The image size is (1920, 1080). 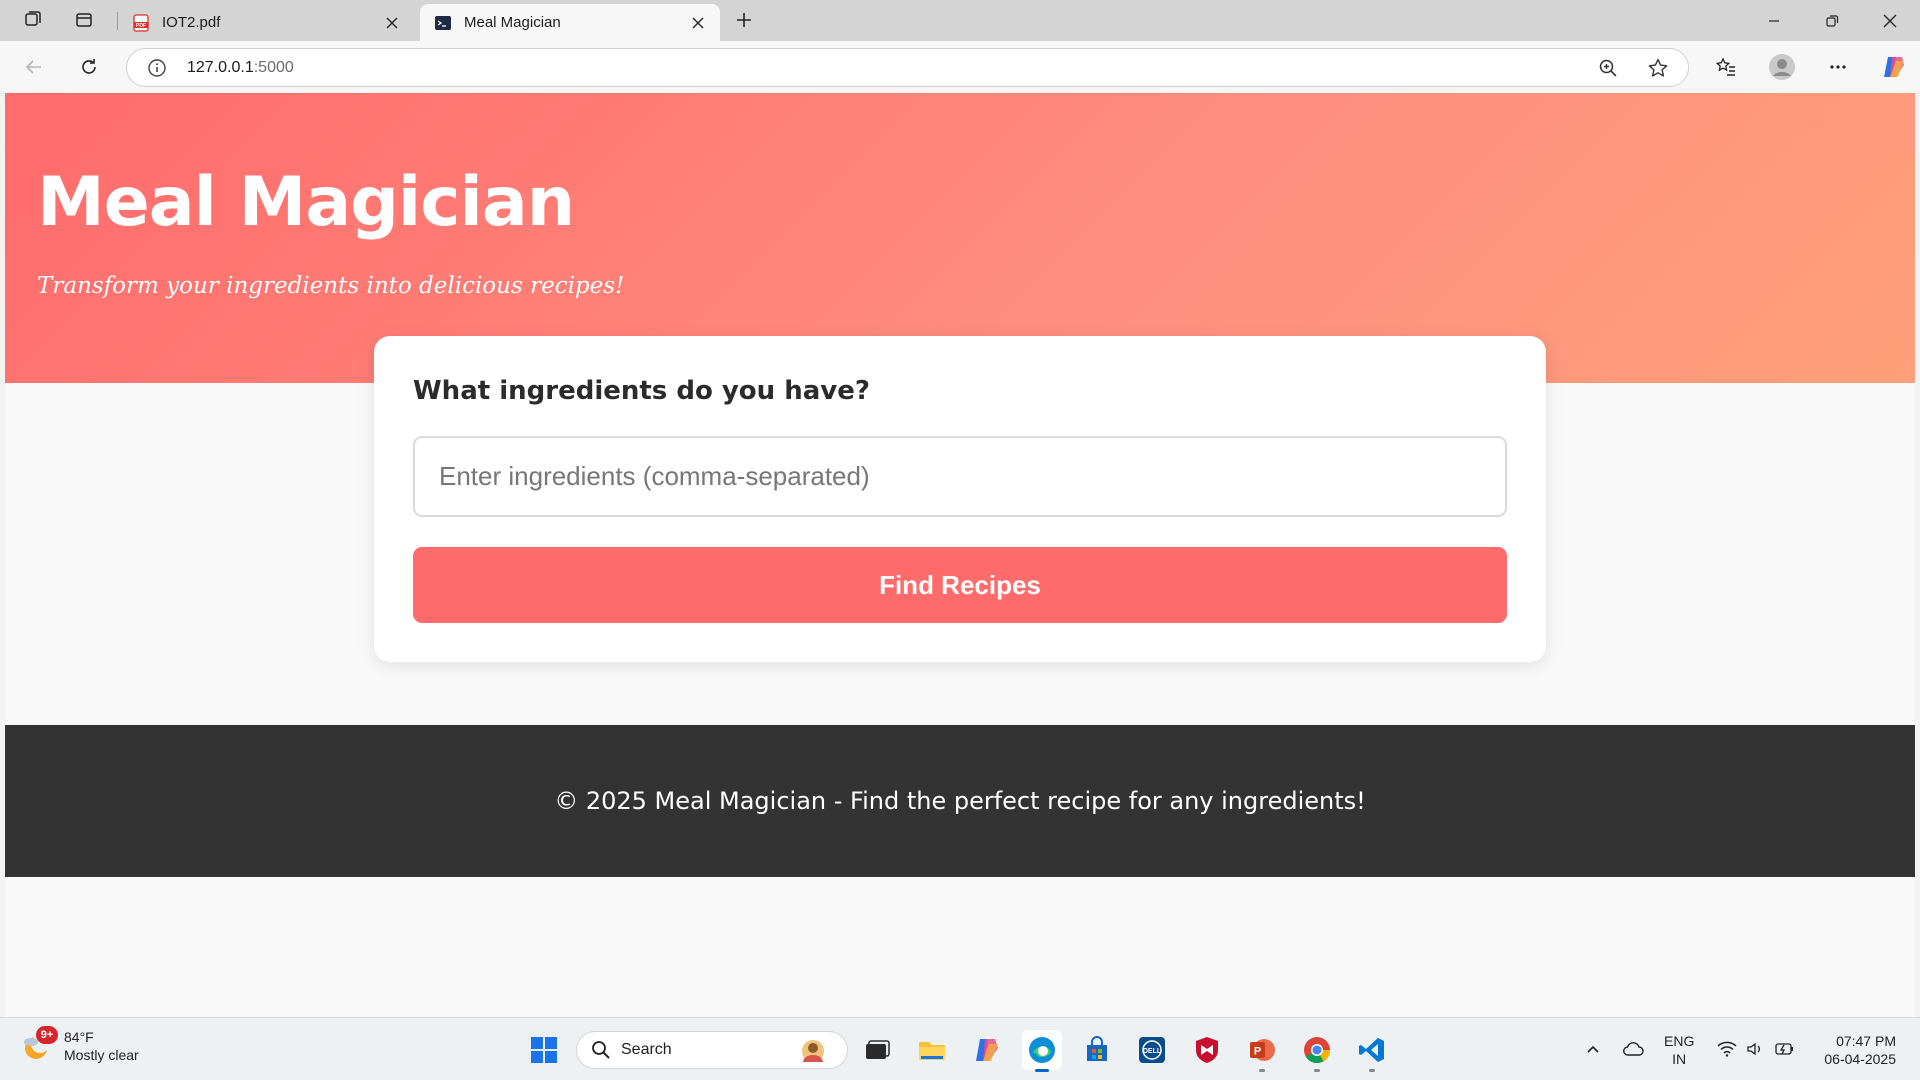 I want to click on folder-icon, so click(x=932, y=1051).